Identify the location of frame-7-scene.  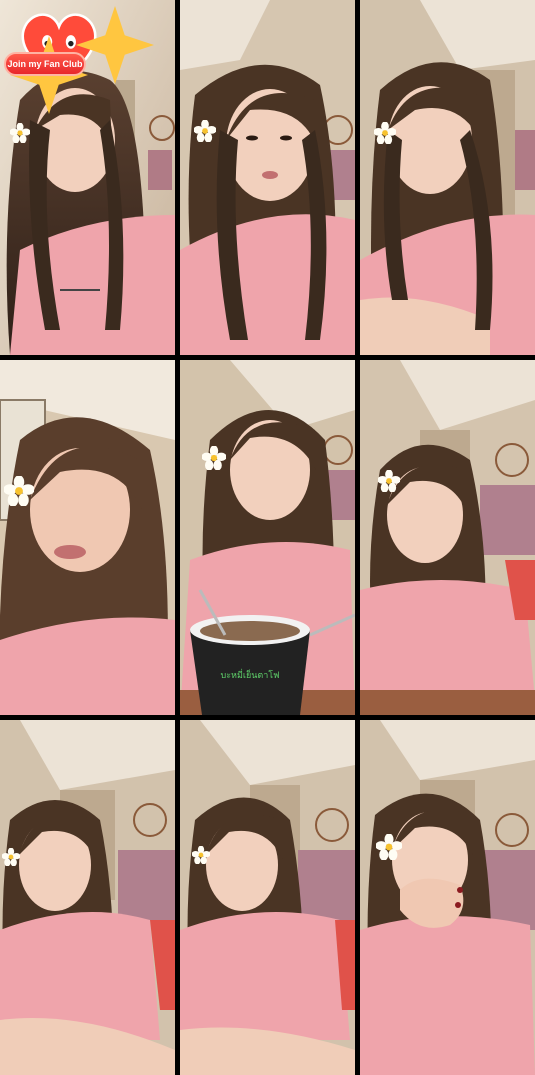
(87, 897).